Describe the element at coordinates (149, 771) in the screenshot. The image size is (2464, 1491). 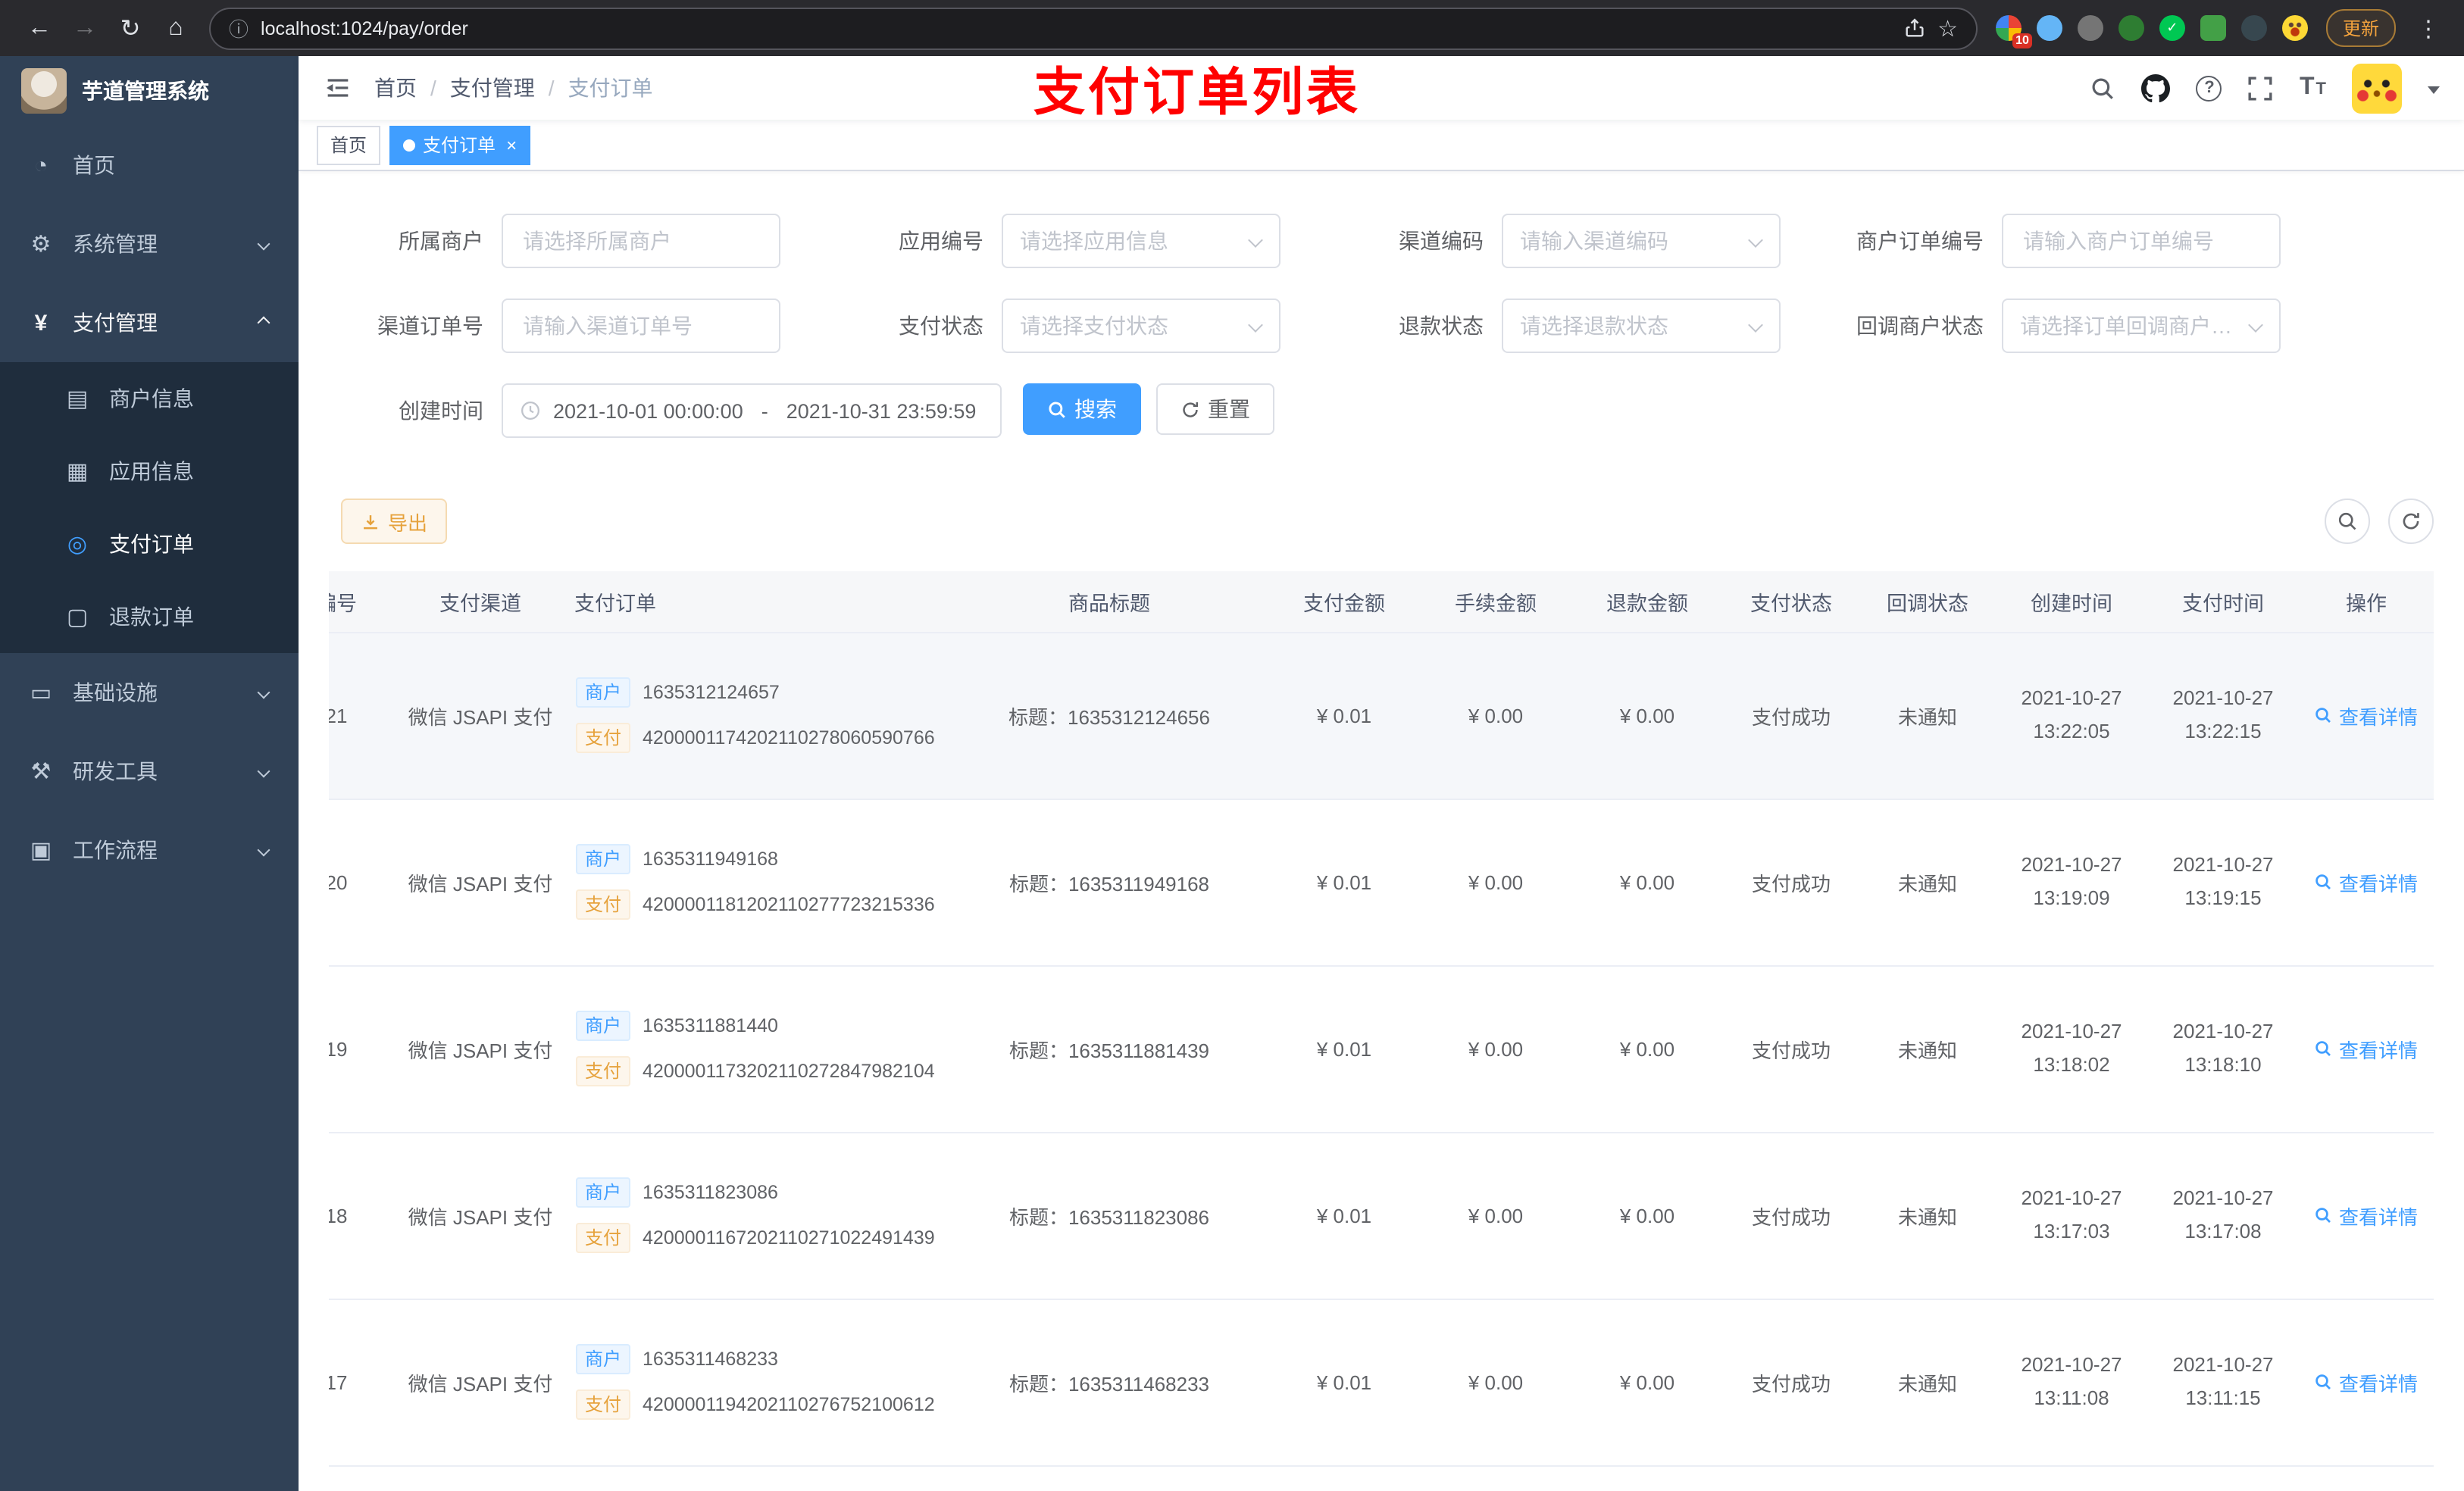
I see `sidebar-item-dev-tools: ⚒ 研发工具` at that location.